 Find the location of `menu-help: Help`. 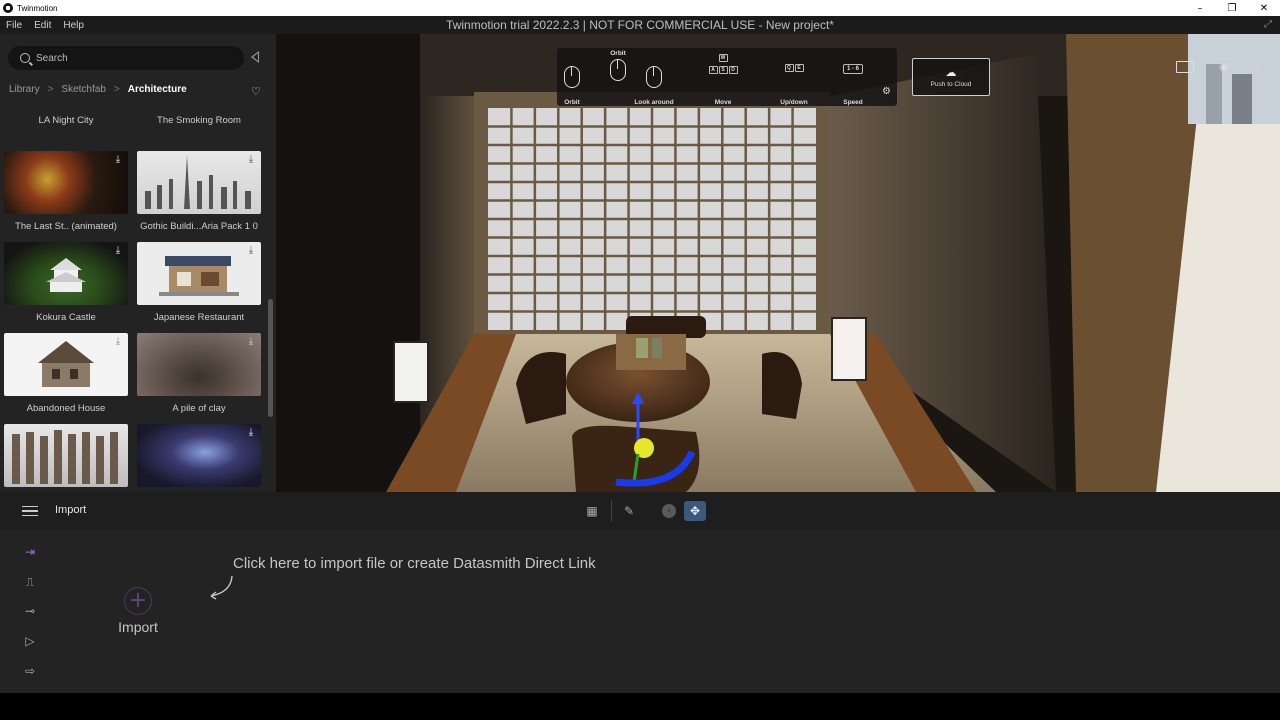

menu-help: Help is located at coordinates (73, 25).